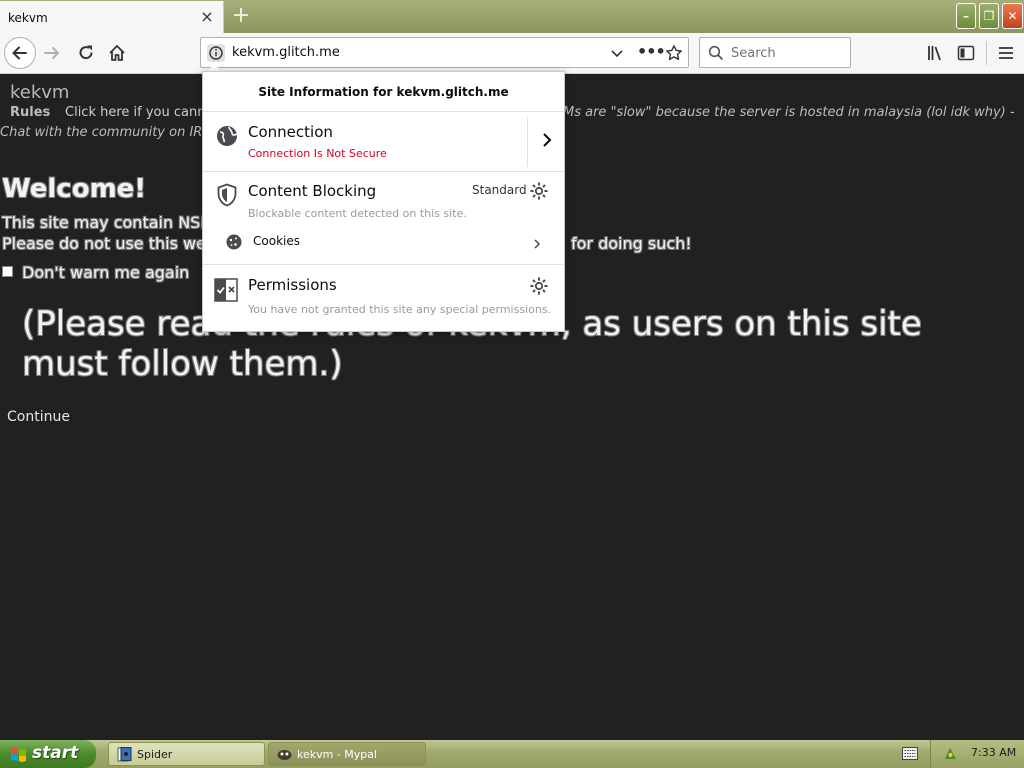  Describe the element at coordinates (286, 52) in the screenshot. I see `url-text: kekvm.glitch.me` at that location.